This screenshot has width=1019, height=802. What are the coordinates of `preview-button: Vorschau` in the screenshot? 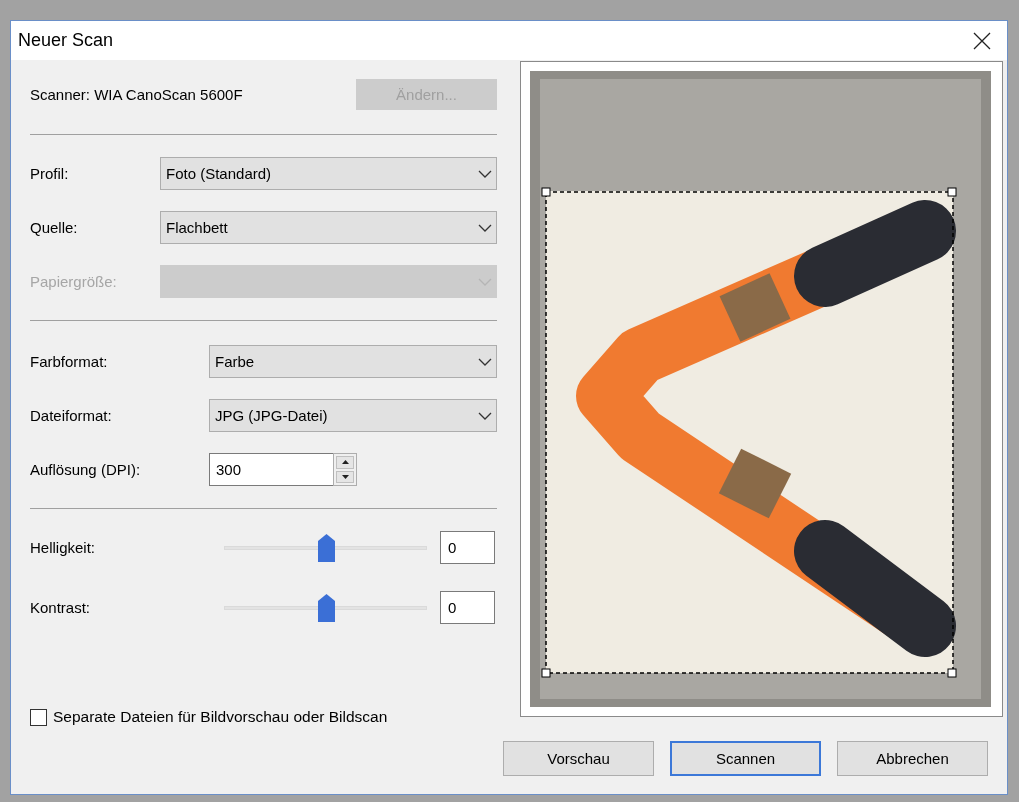 It's located at (578, 758).